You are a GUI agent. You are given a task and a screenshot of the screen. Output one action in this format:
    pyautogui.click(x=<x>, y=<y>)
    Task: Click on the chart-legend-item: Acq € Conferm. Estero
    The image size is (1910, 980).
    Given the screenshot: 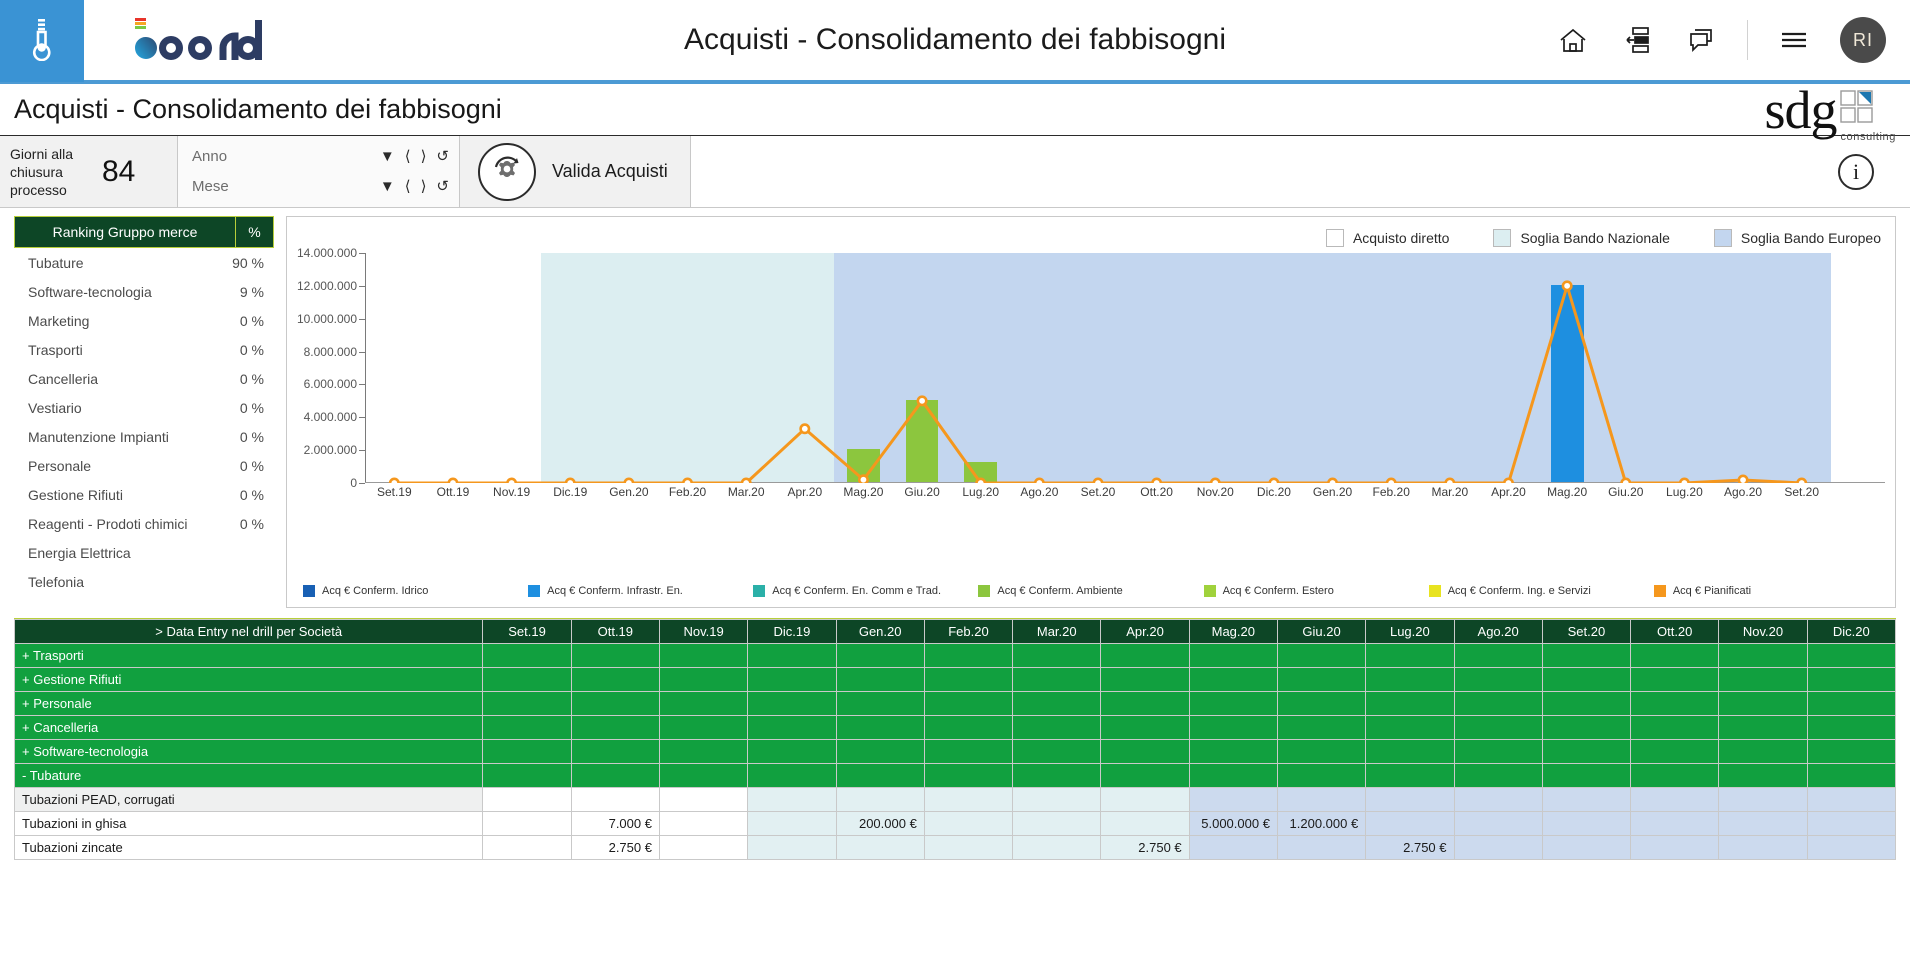 What is the action you would take?
    pyautogui.click(x=1316, y=591)
    